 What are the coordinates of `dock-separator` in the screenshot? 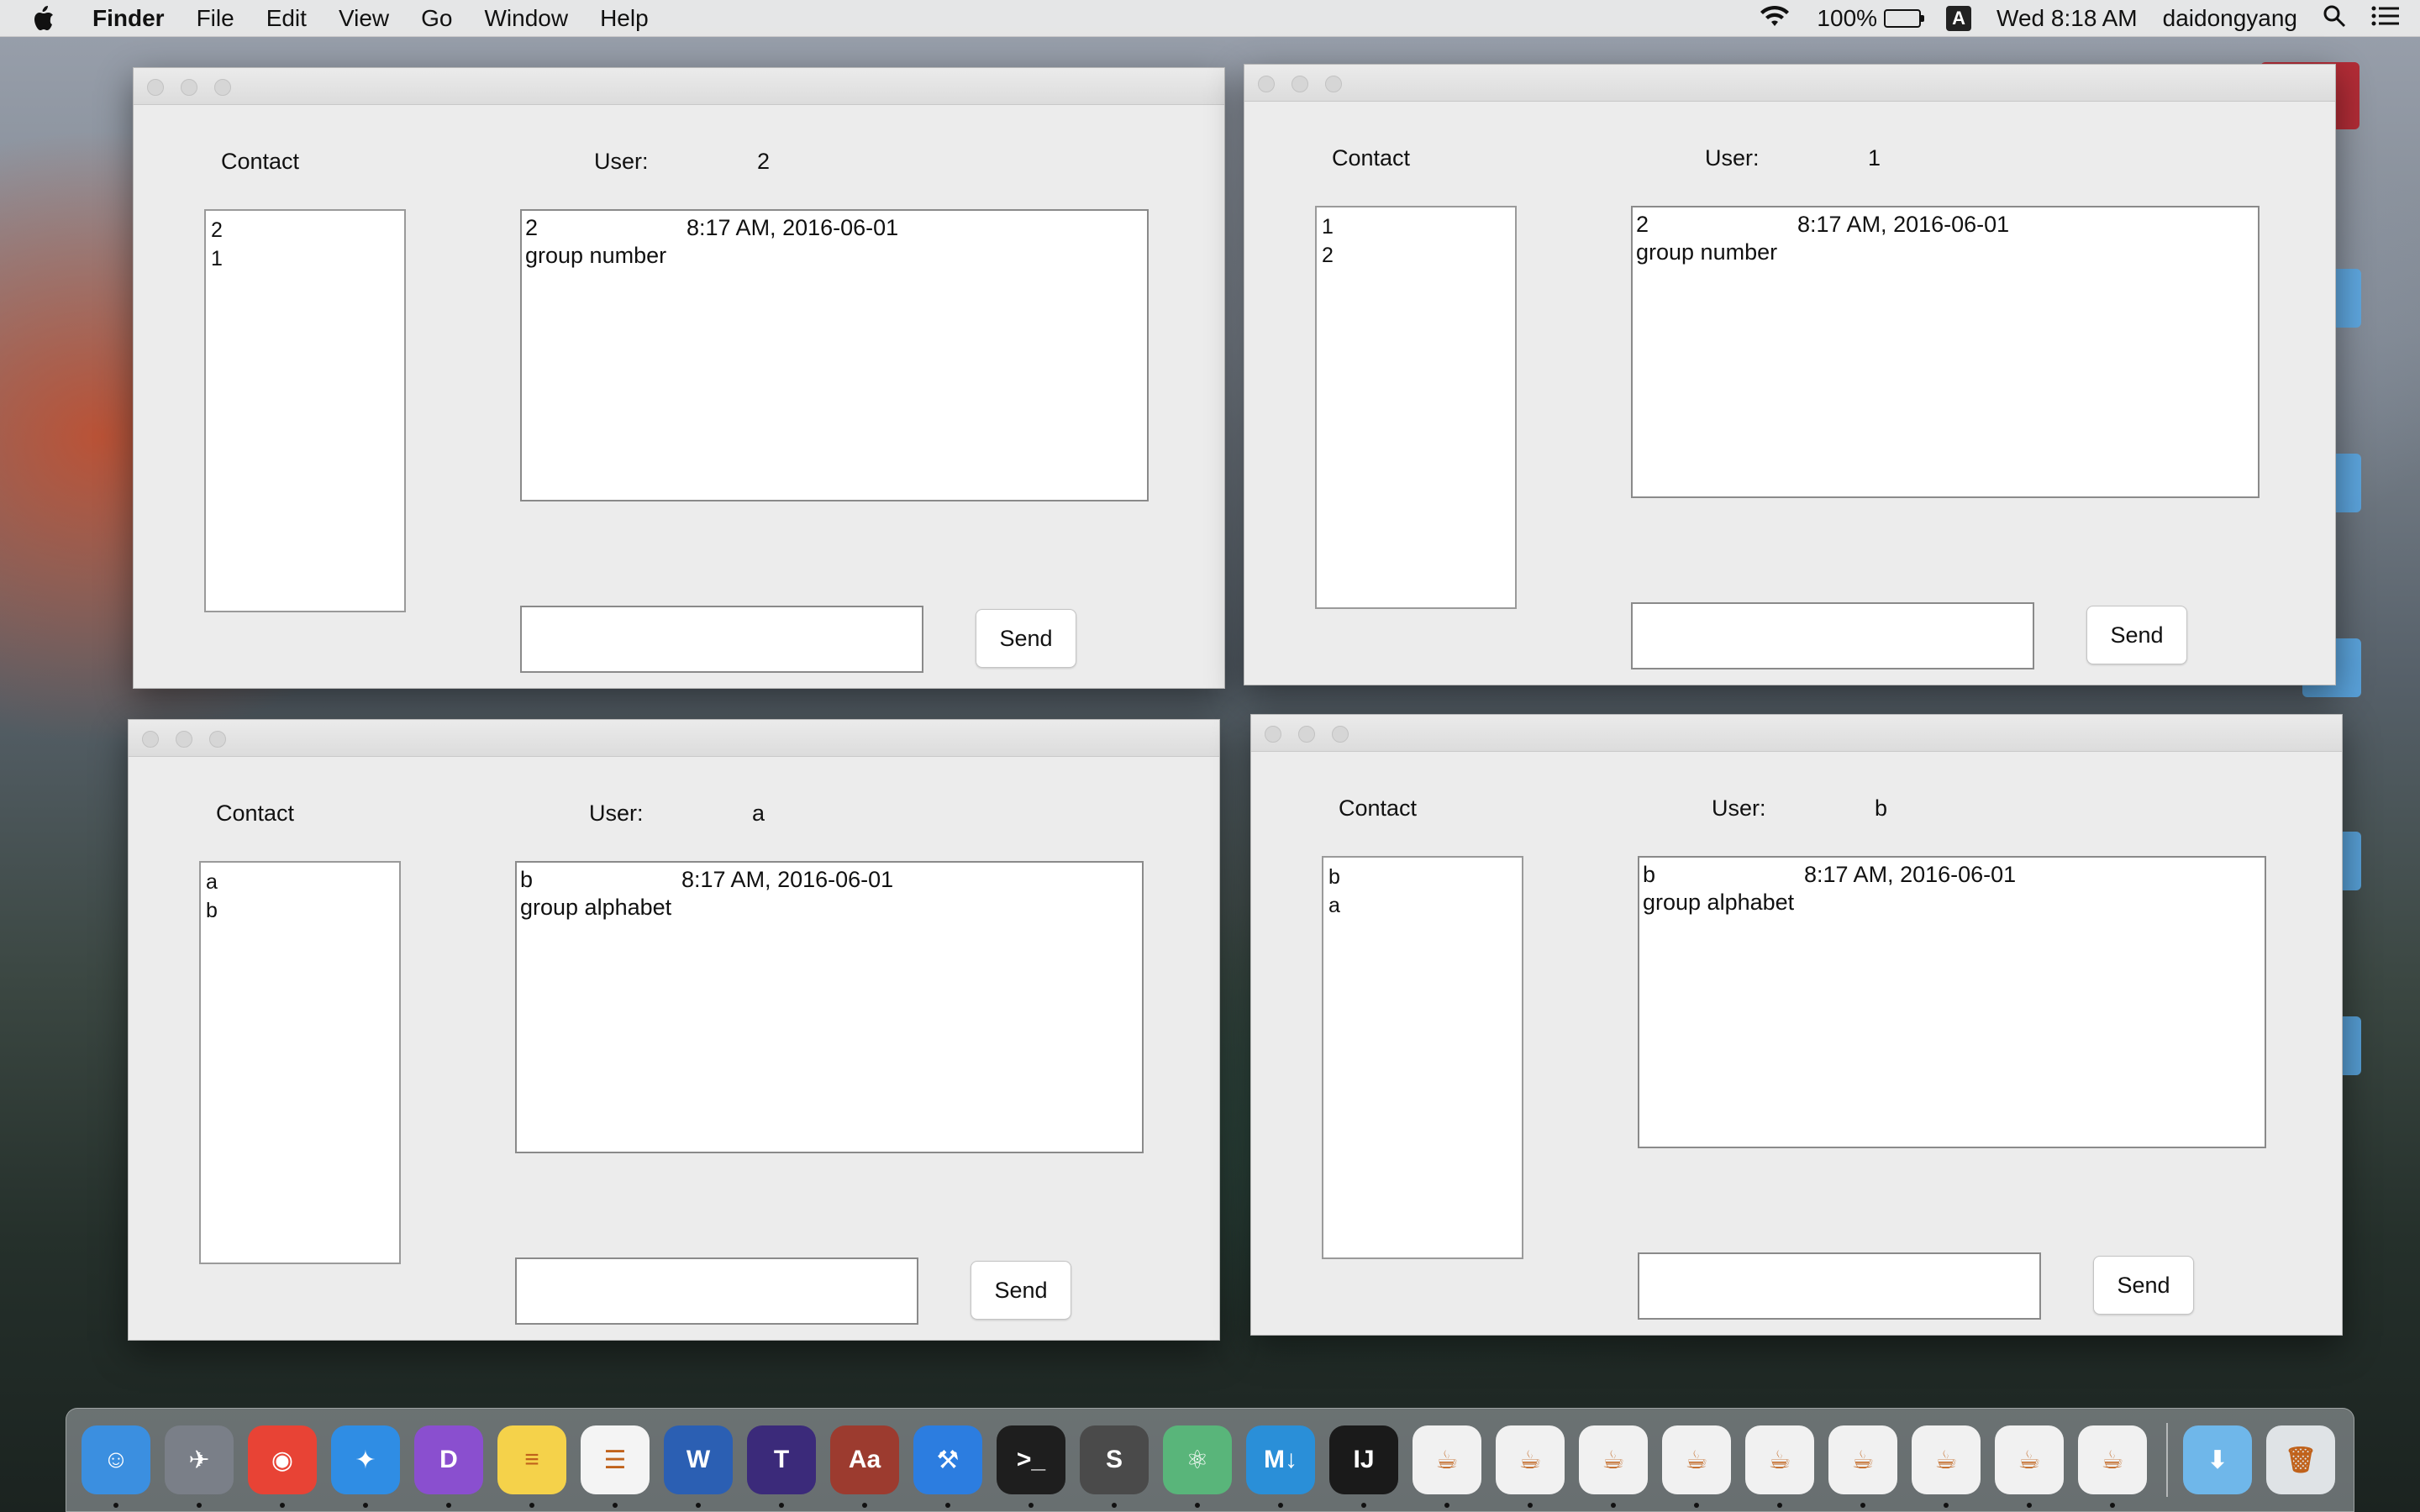 It's located at (2167, 1460).